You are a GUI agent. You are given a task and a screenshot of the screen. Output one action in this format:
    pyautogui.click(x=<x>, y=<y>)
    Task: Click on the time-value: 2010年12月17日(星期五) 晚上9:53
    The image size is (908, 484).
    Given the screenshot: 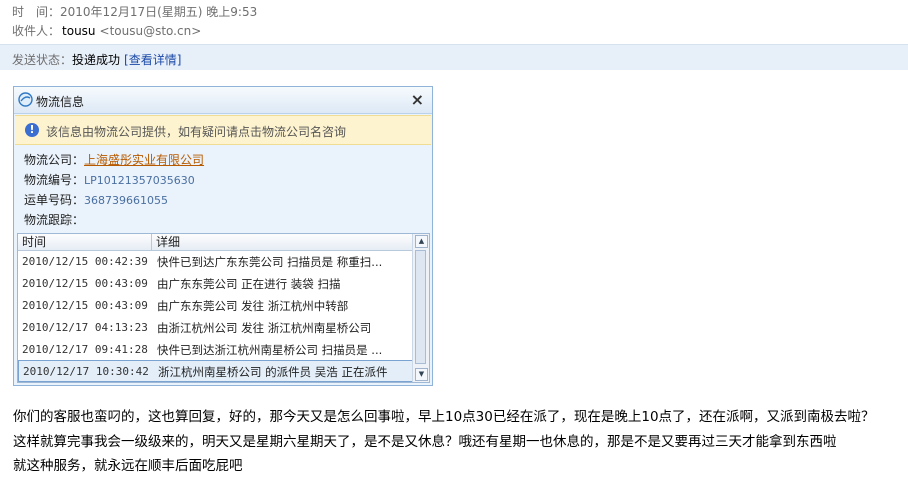 What is the action you would take?
    pyautogui.click(x=159, y=12)
    